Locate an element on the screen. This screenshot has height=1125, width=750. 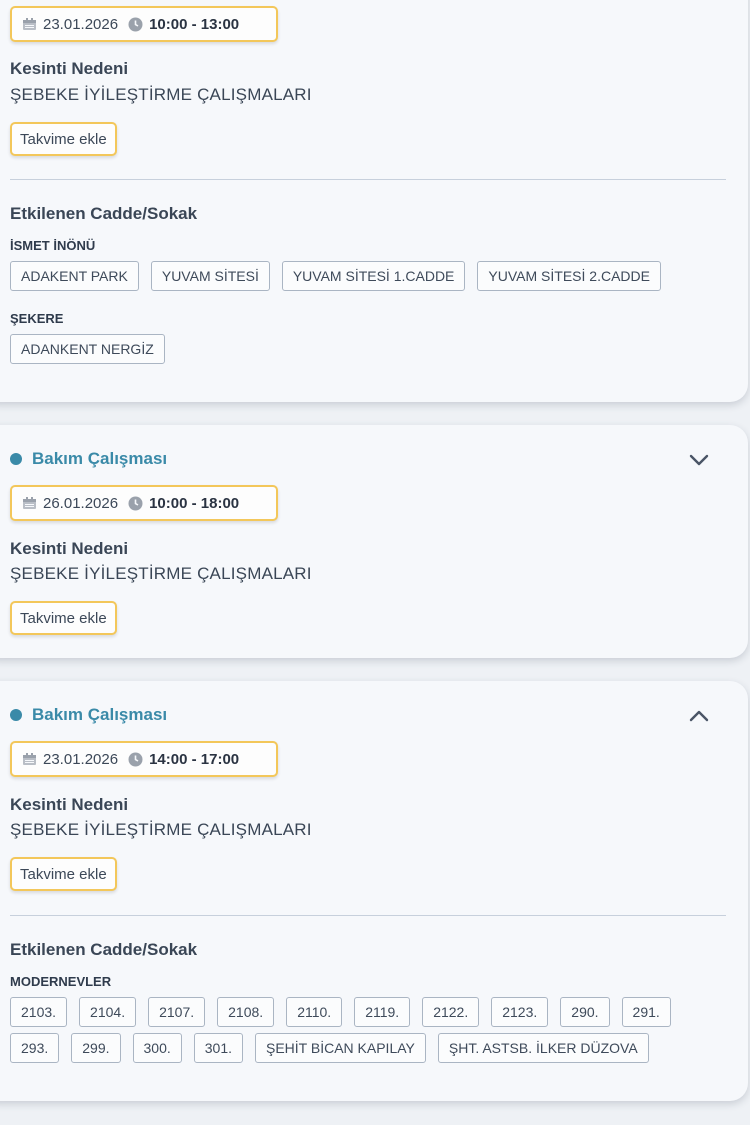
outage-time: 14:00 - 17:00 is located at coordinates (194, 759).